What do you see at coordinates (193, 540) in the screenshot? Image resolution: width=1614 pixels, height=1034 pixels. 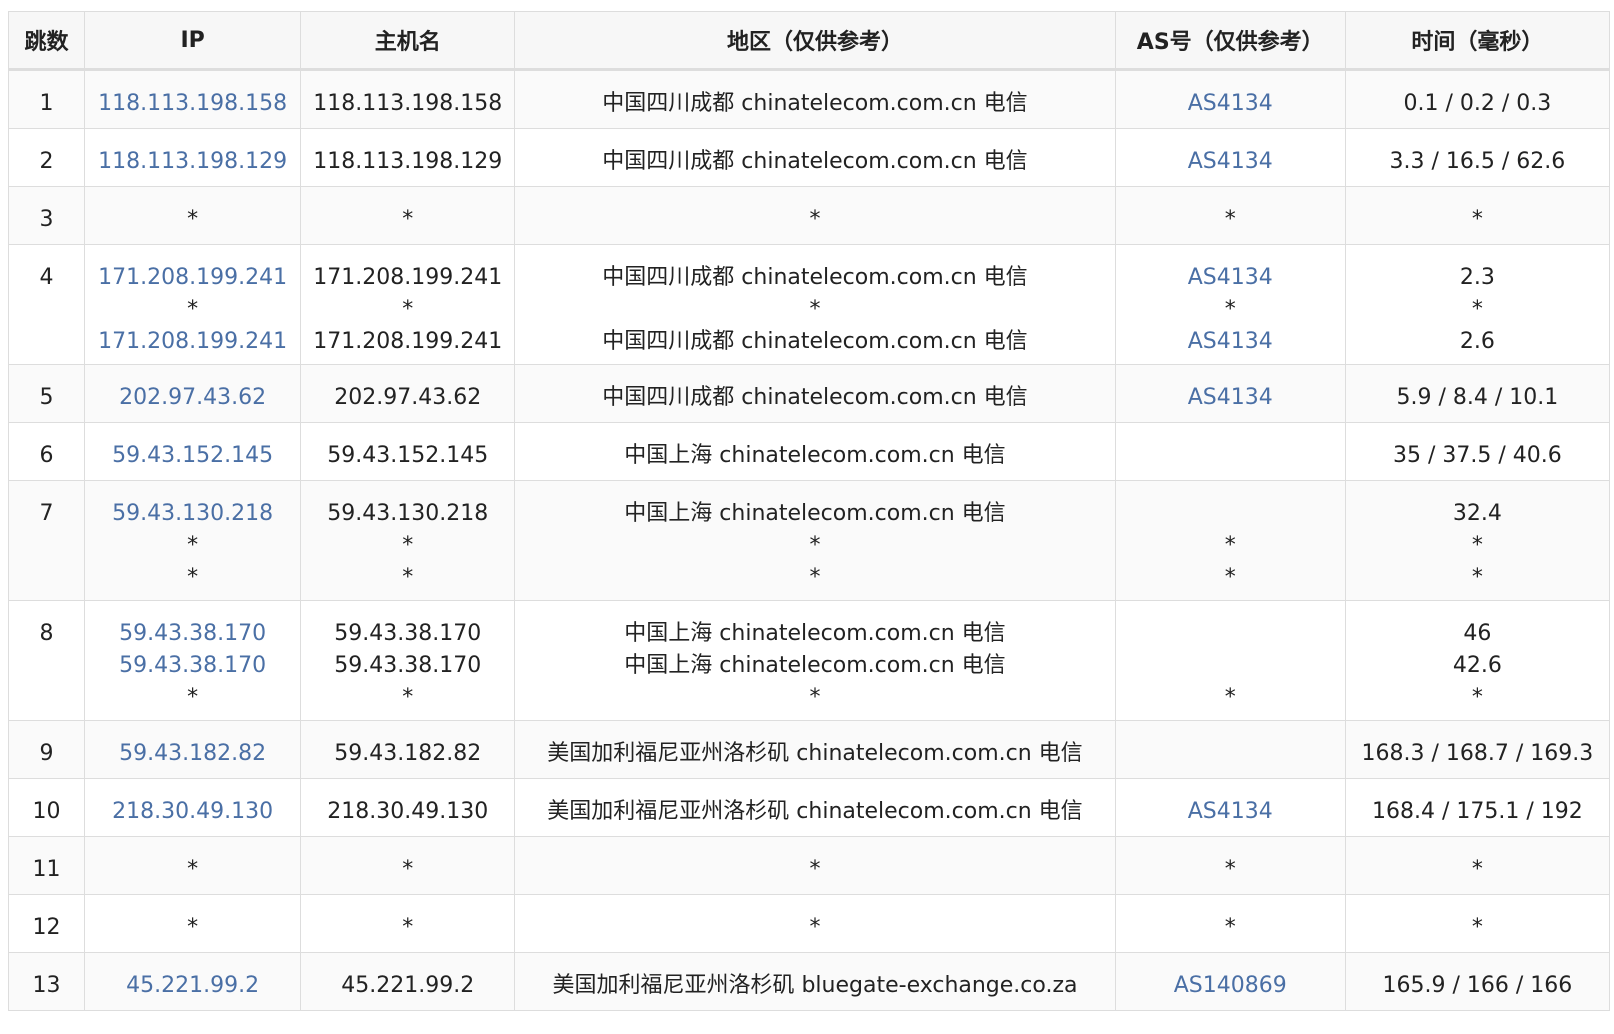 I see `ip-cell: 59.43.130.218 * *` at bounding box center [193, 540].